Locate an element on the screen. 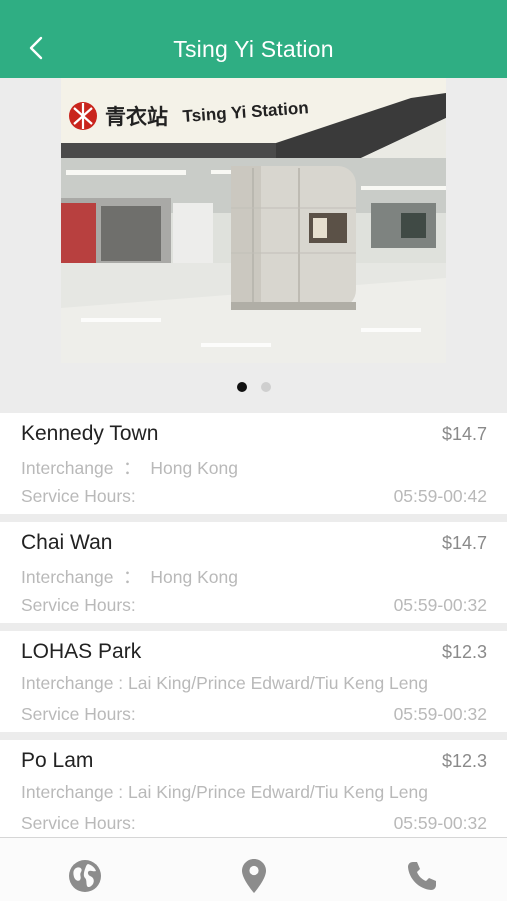  page-indicator is located at coordinates (253, 387).